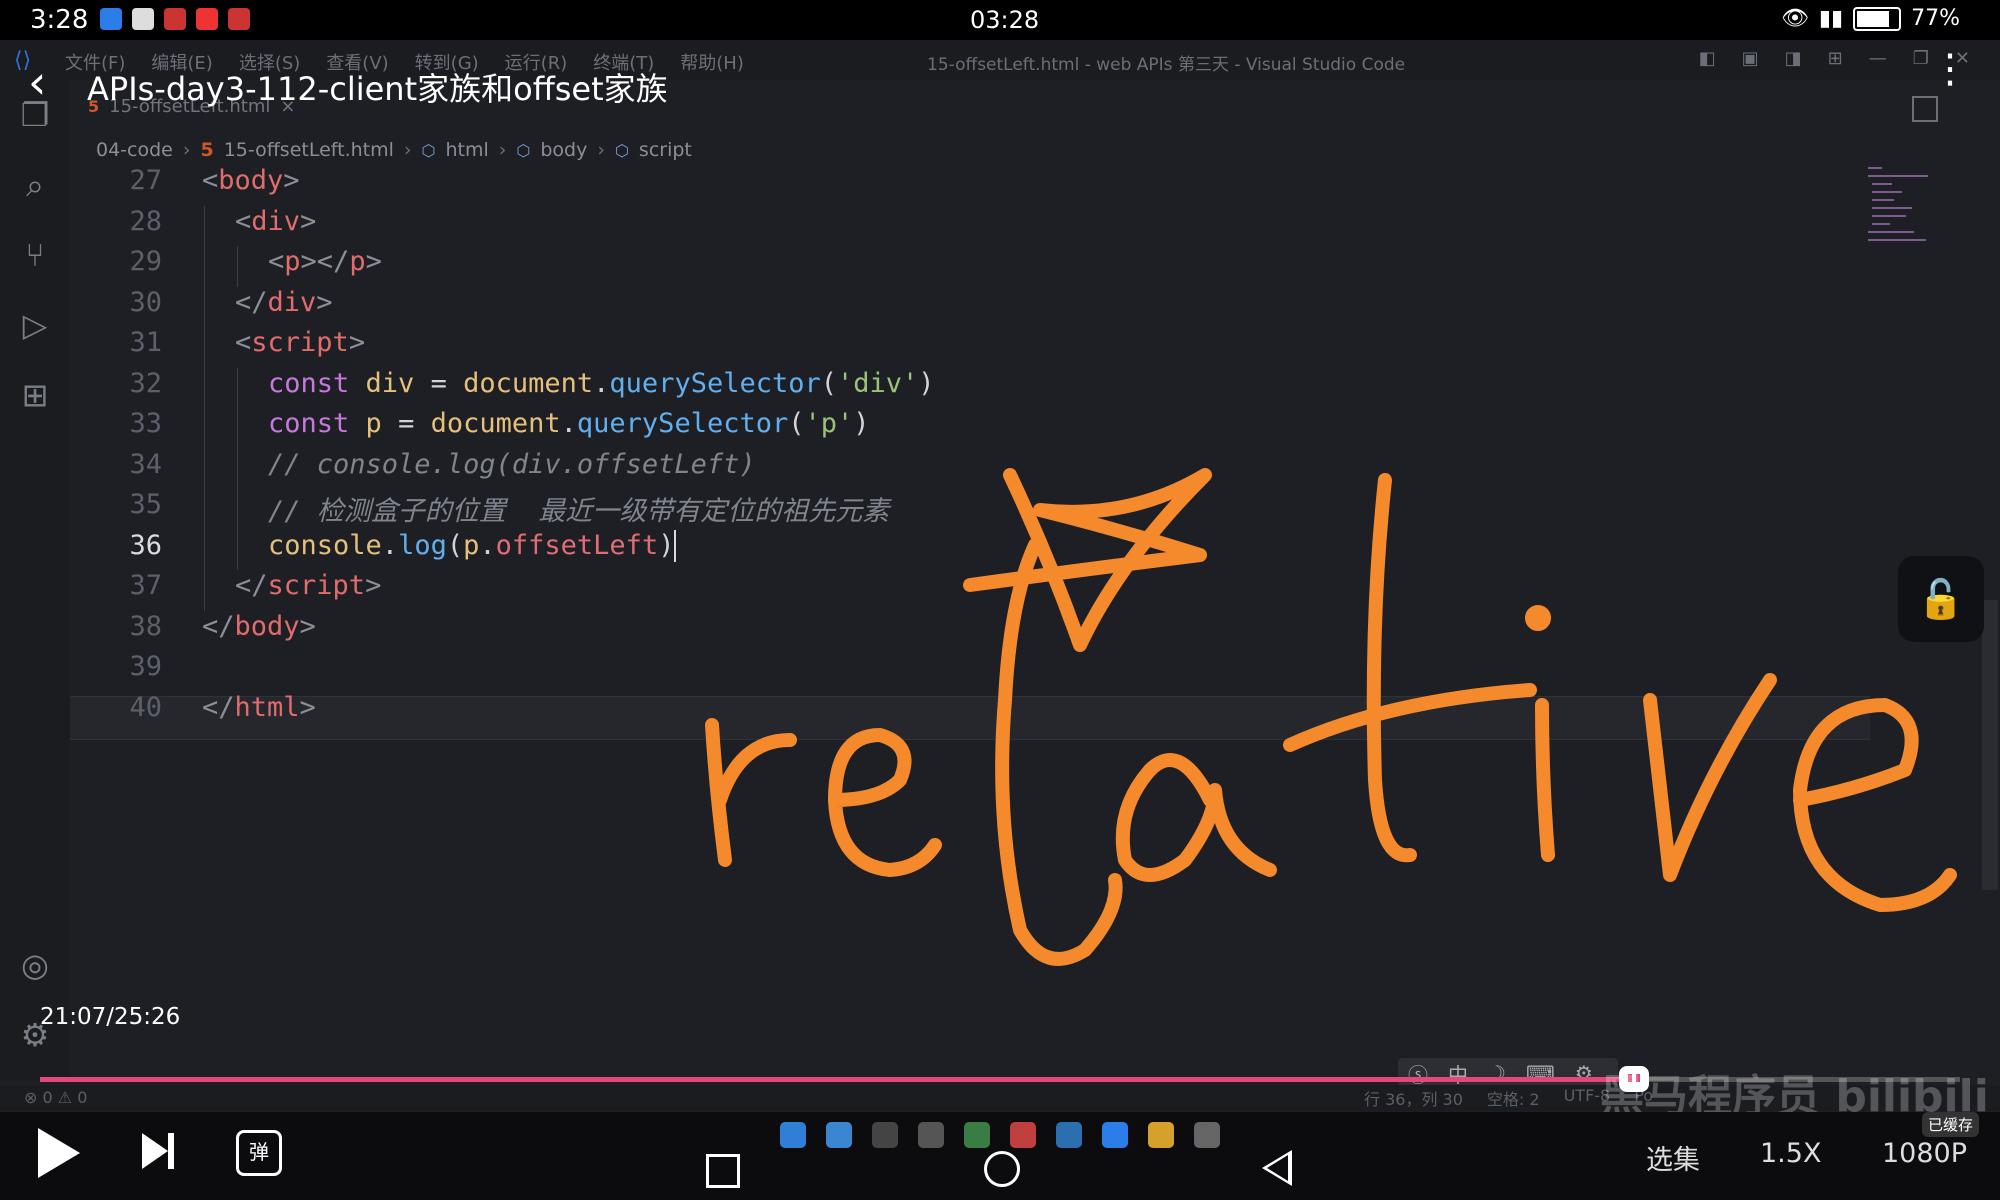  Describe the element at coordinates (577, 545) in the screenshot. I see `code-token: offsetLeft` at that location.